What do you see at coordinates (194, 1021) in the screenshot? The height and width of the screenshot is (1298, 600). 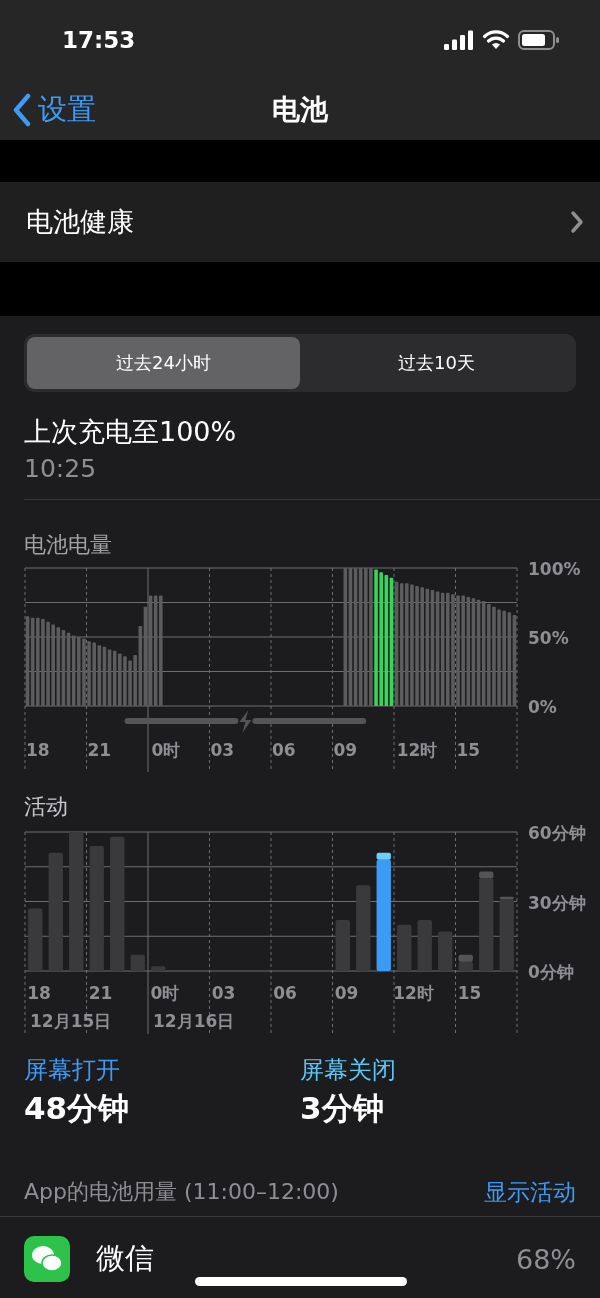 I see `date-label: 12月16日` at bounding box center [194, 1021].